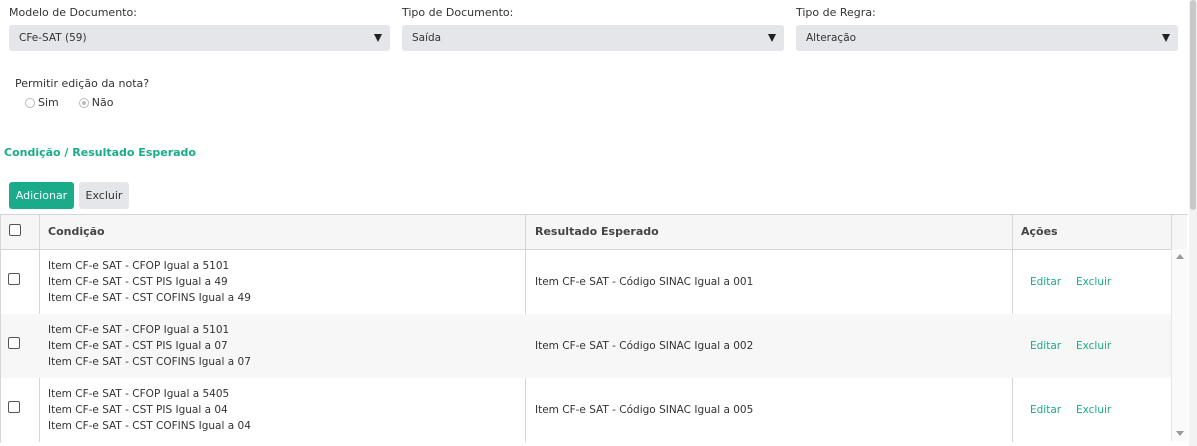  I want to click on condition-line: Item CF-e SAT - CST PIS Igual a 04, so click(138, 410).